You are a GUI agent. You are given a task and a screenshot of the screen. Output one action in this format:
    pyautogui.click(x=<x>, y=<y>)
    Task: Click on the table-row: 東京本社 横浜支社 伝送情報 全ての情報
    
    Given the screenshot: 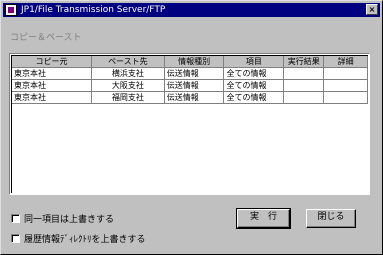 What is the action you would take?
    pyautogui.click(x=190, y=73)
    